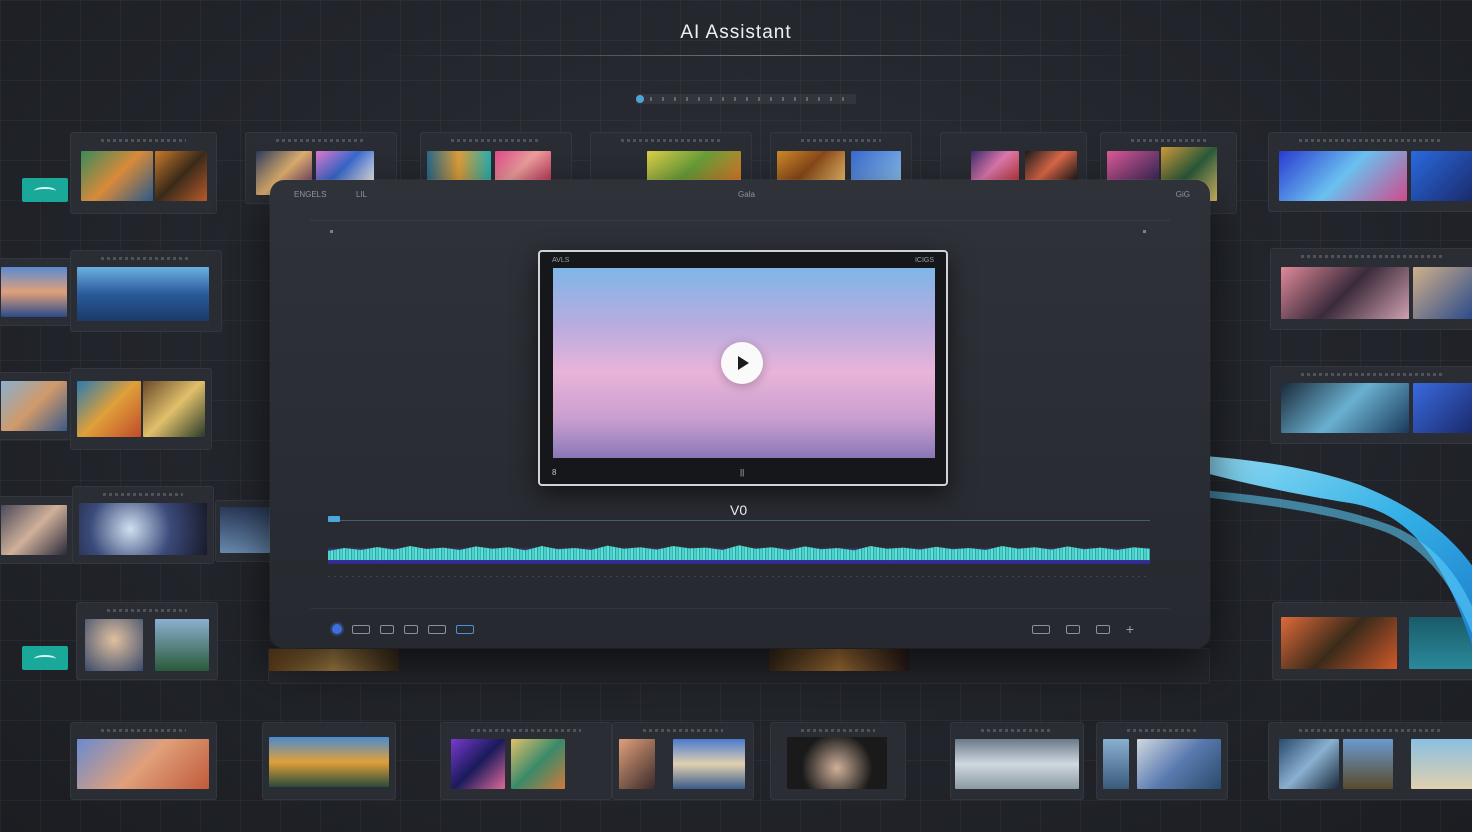 This screenshot has width=1472, height=832. I want to click on preview-controls: 8 ||, so click(743, 473).